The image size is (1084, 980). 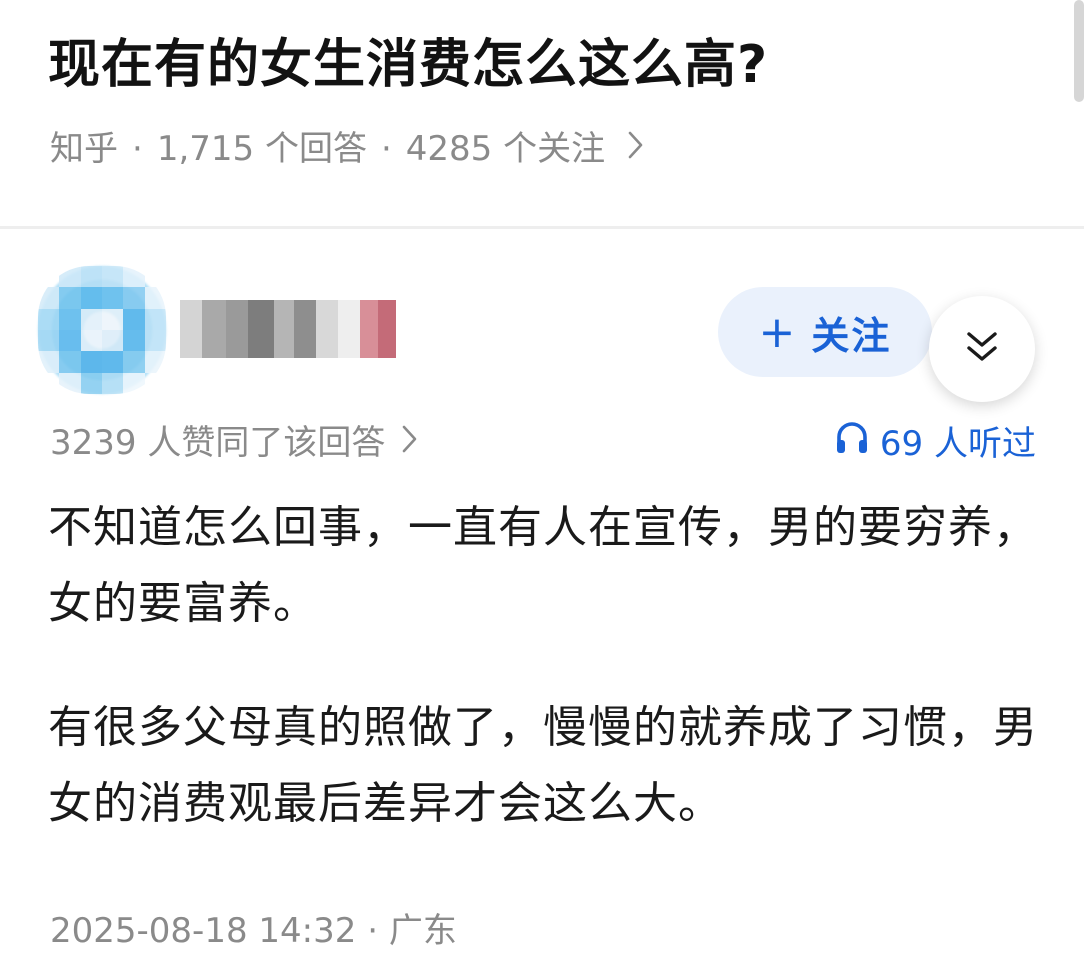 I want to click on source-label: 知乎, so click(x=84, y=149).